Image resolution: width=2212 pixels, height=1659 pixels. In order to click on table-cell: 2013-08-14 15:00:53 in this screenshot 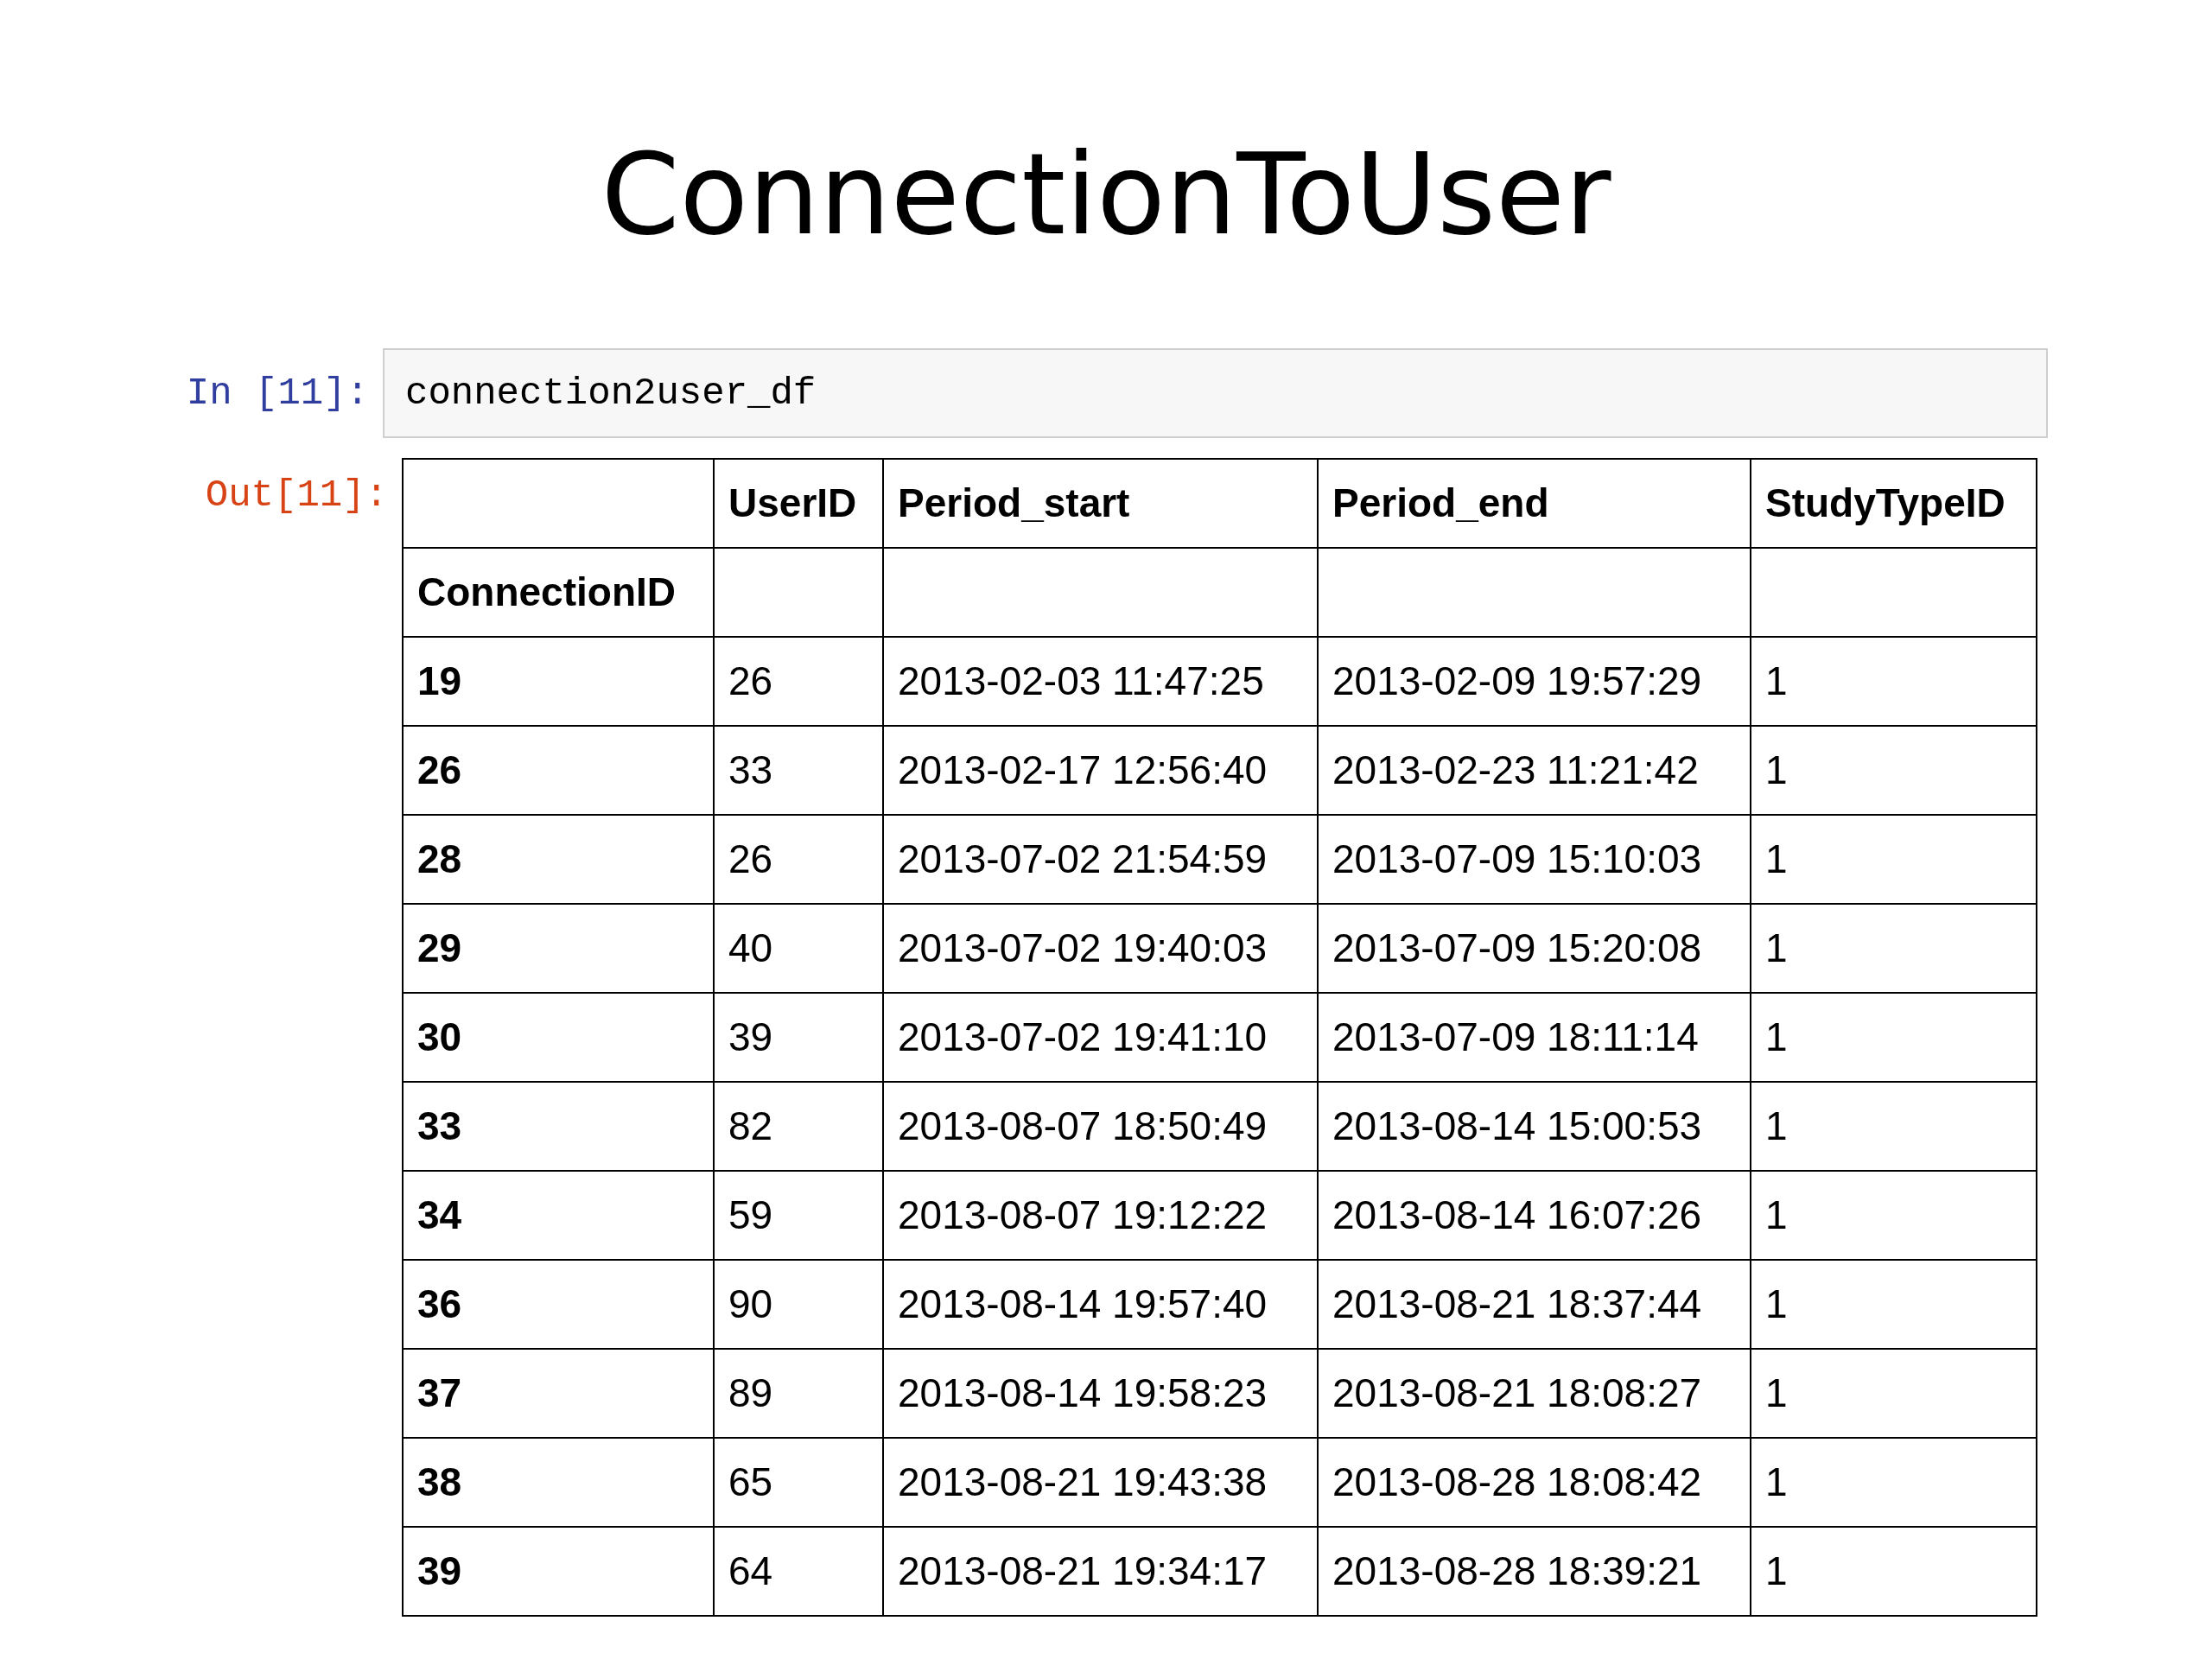, I will do `click(1534, 1126)`.